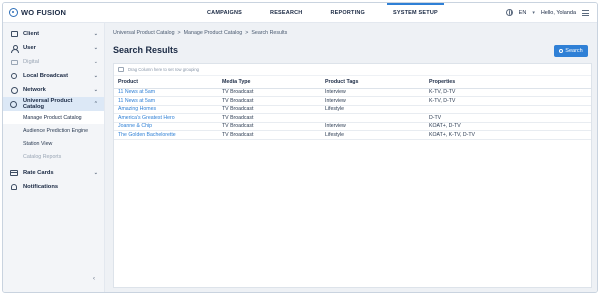 The image size is (600, 295). I want to click on product-link: Amazing Homes, so click(166, 109).